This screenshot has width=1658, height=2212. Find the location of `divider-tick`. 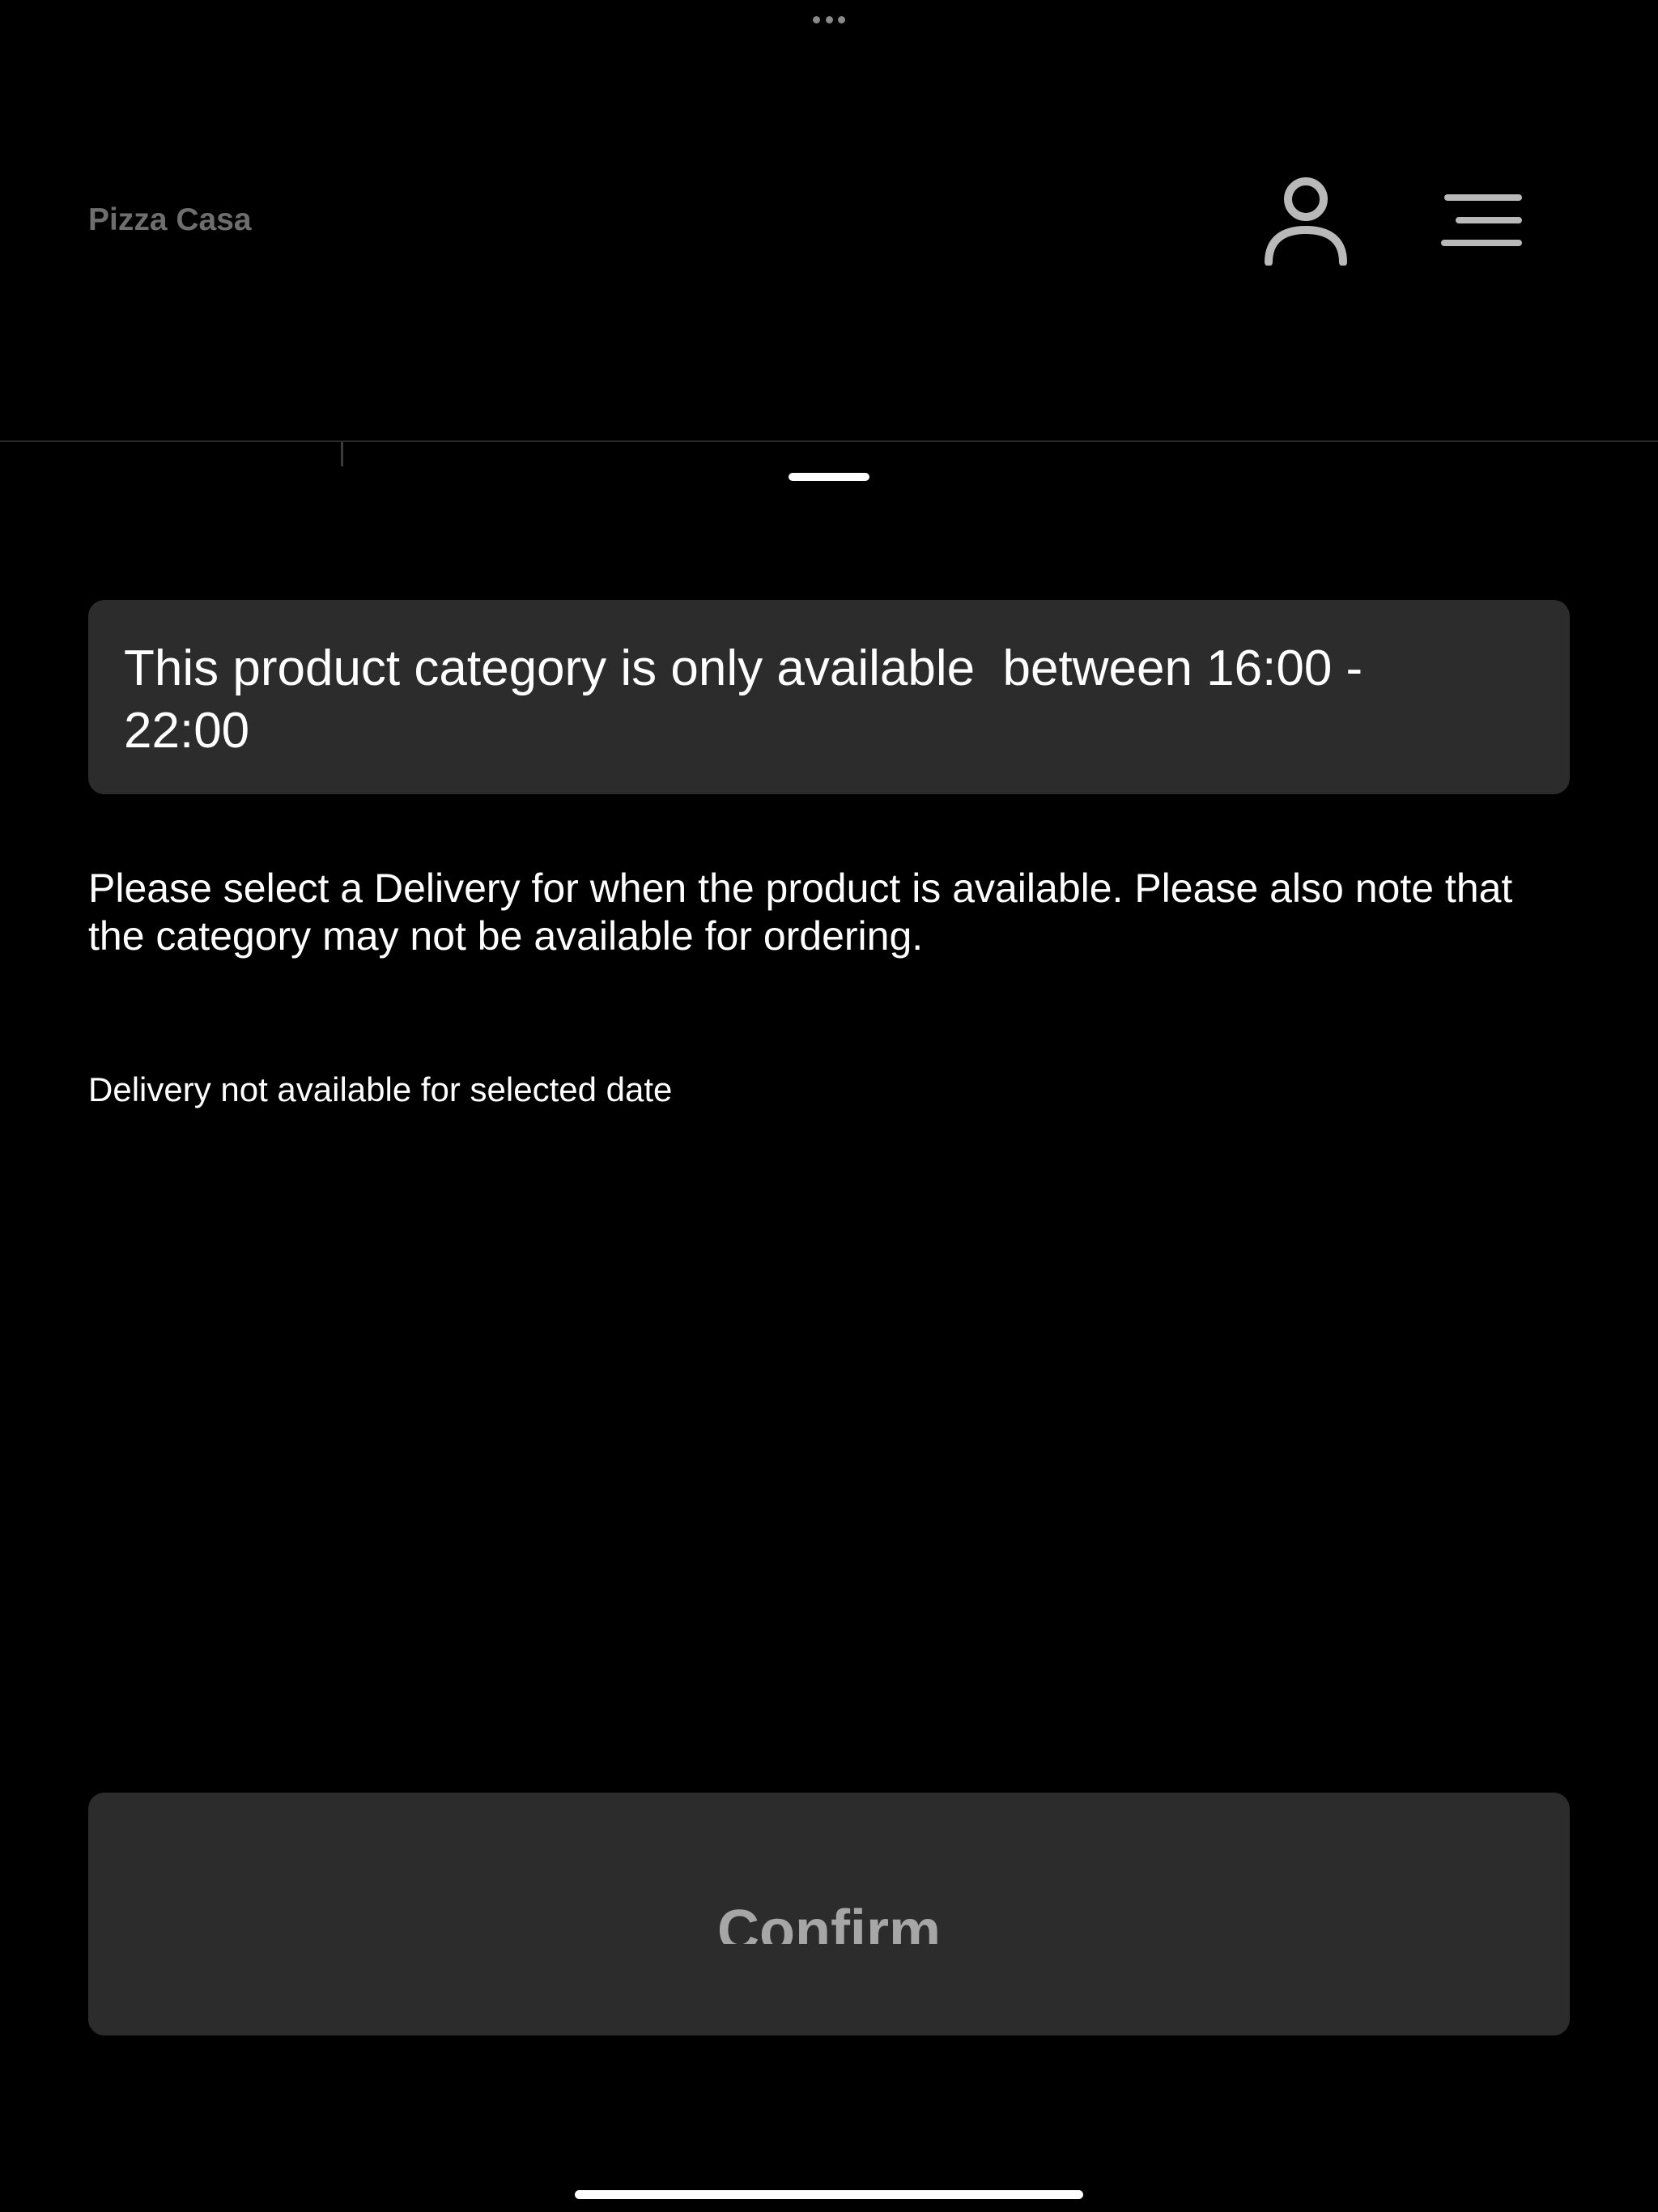

divider-tick is located at coordinates (342, 454).